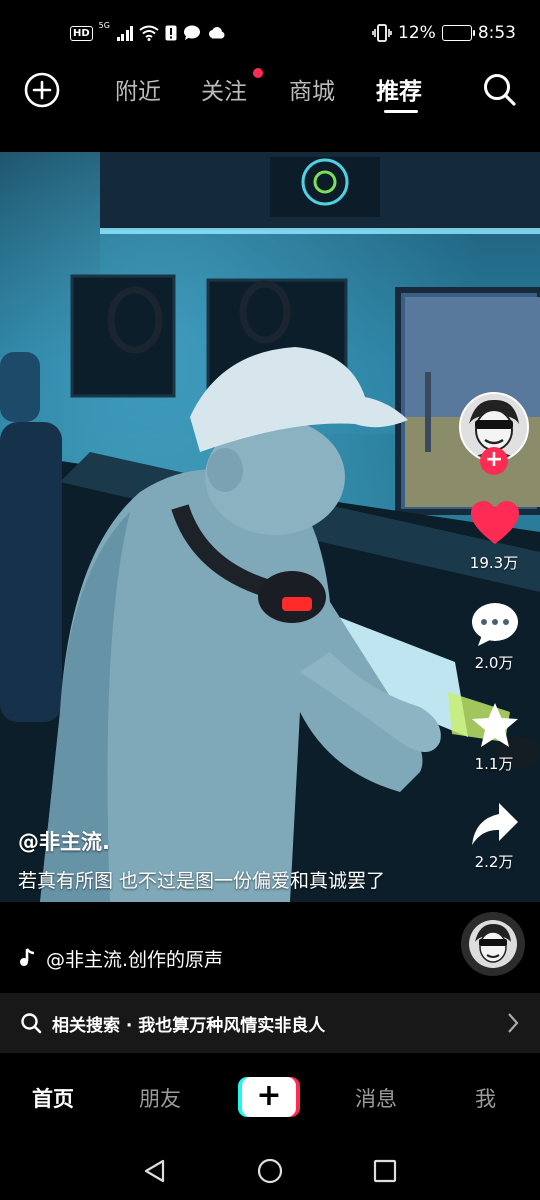 Image resolution: width=540 pixels, height=1200 pixels. Describe the element at coordinates (192, 32) in the screenshot. I see `message-icon` at that location.